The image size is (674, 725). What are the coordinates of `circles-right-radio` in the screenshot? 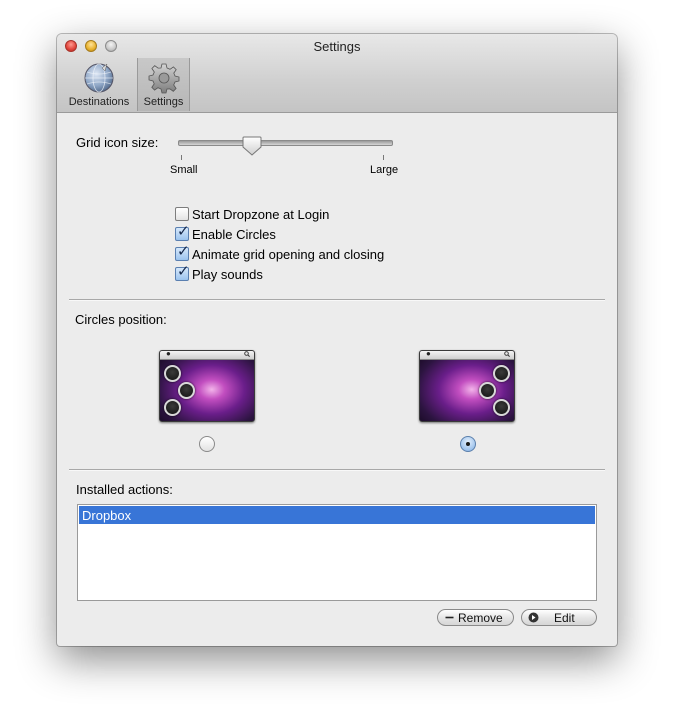 It's located at (468, 444).